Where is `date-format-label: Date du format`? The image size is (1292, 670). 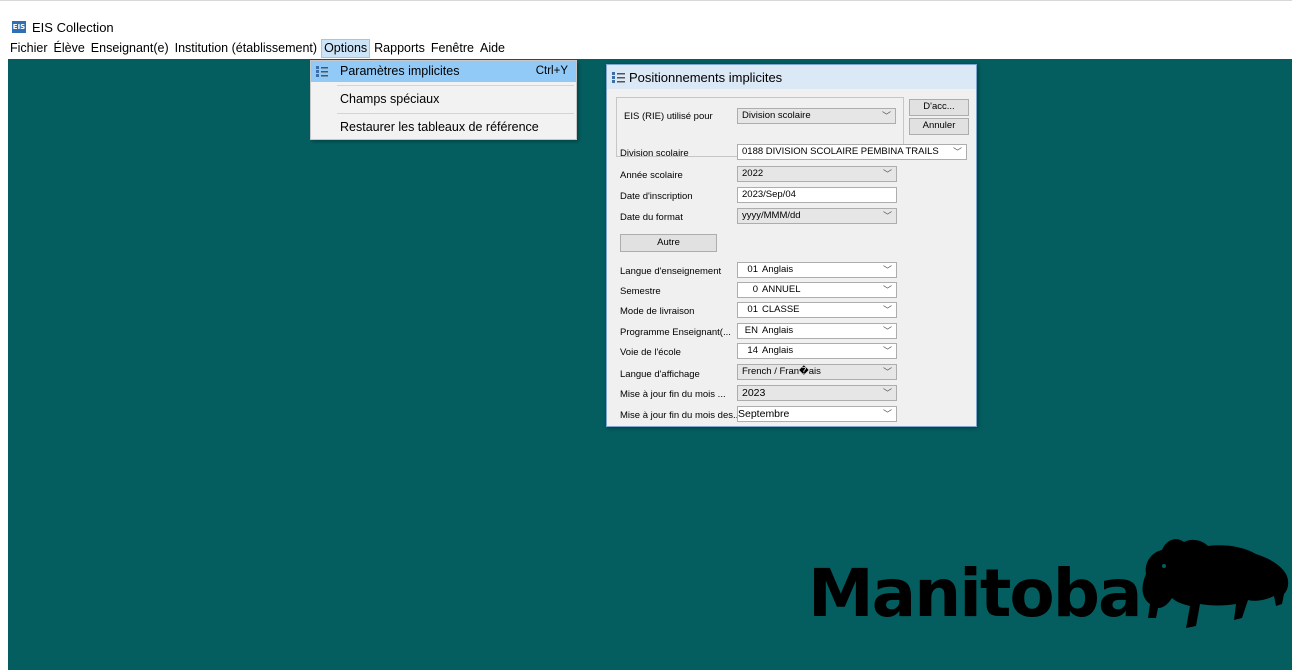
date-format-label: Date du format is located at coordinates (651, 217).